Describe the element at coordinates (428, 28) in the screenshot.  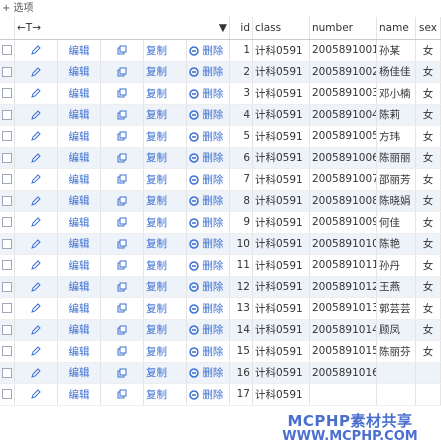
I see `header-sex: sex` at that location.